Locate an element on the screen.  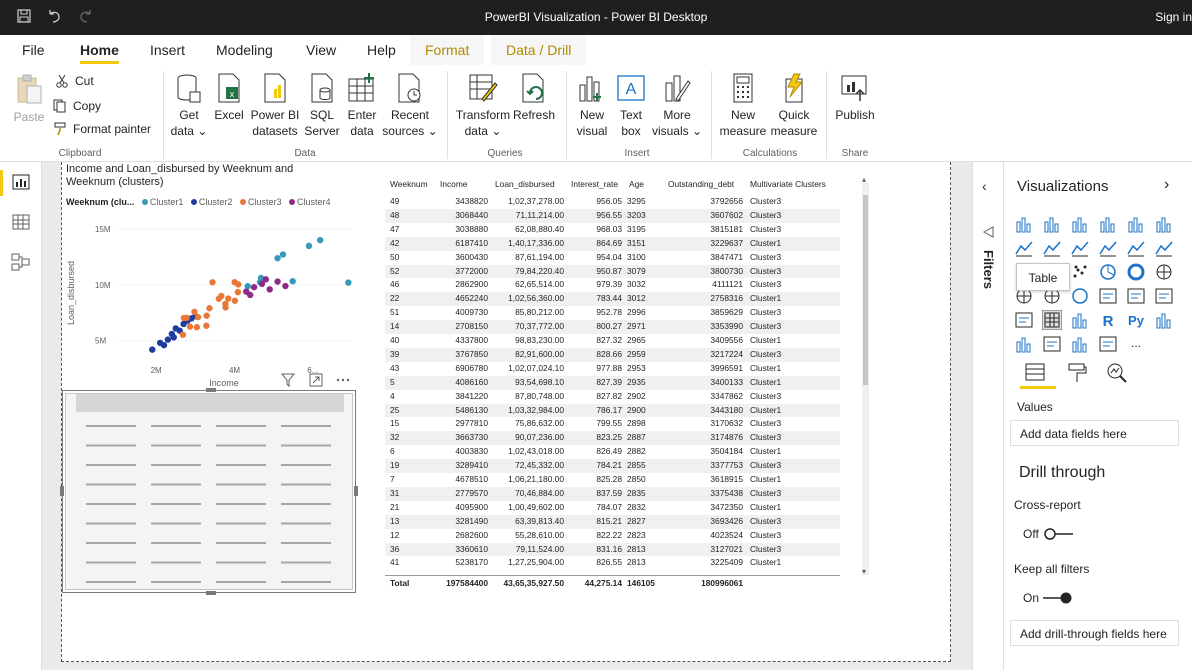
table-scrollbar-thumb is located at coordinates (865, 290).